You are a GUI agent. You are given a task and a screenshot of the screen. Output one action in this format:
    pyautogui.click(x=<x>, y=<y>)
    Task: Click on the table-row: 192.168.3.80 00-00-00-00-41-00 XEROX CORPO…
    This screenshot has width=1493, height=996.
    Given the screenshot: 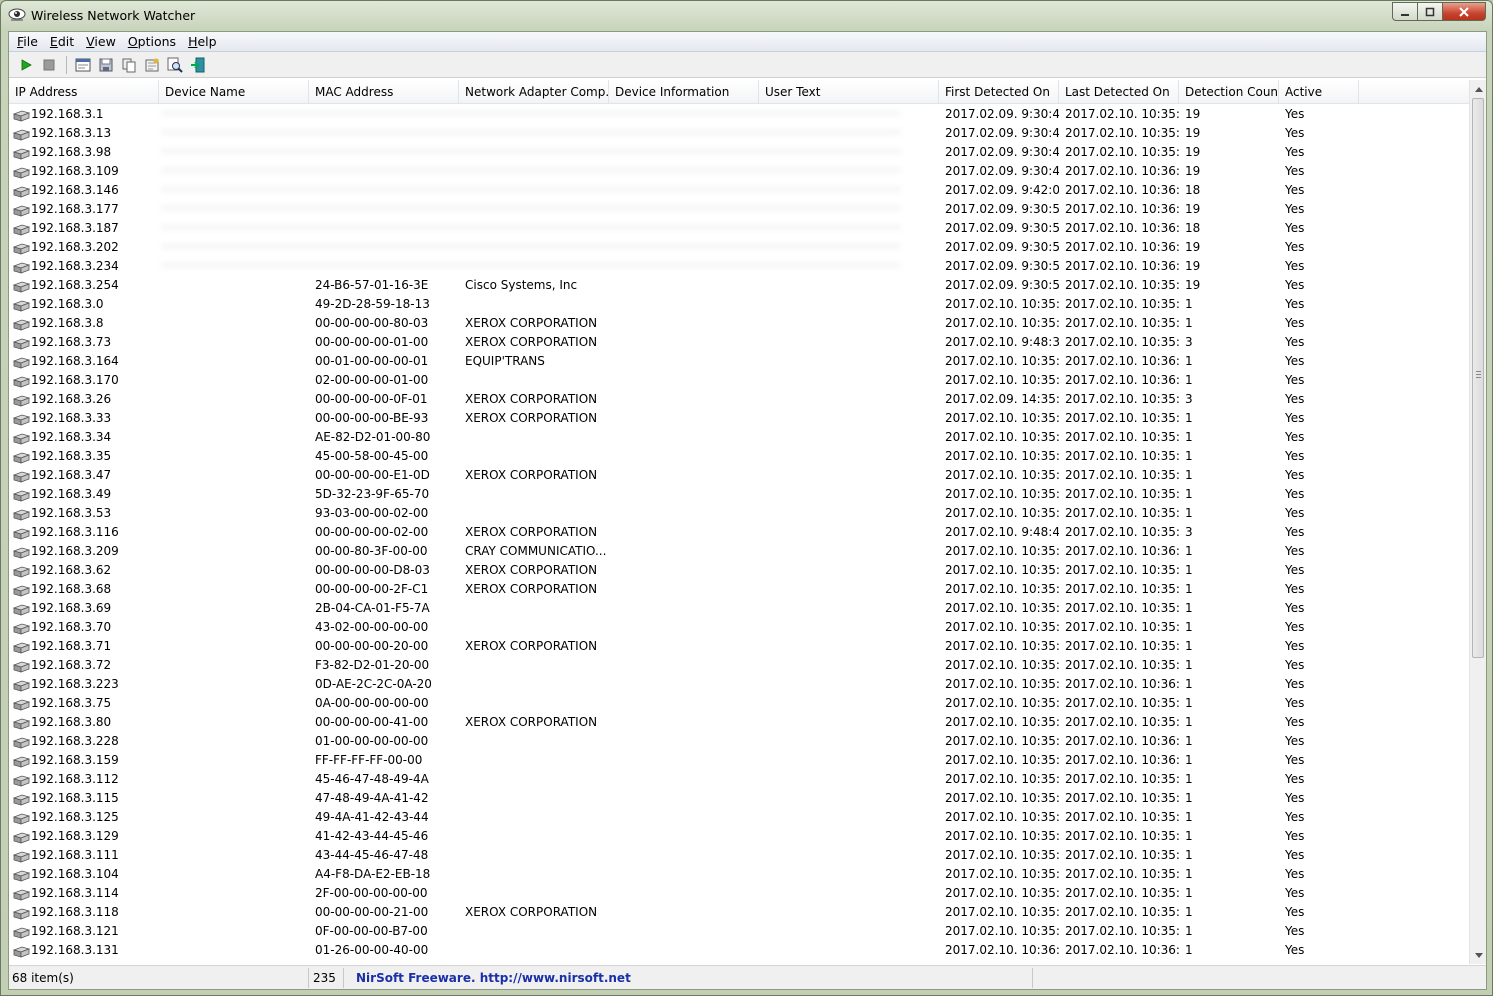 What is the action you would take?
    pyautogui.click(x=739, y=722)
    